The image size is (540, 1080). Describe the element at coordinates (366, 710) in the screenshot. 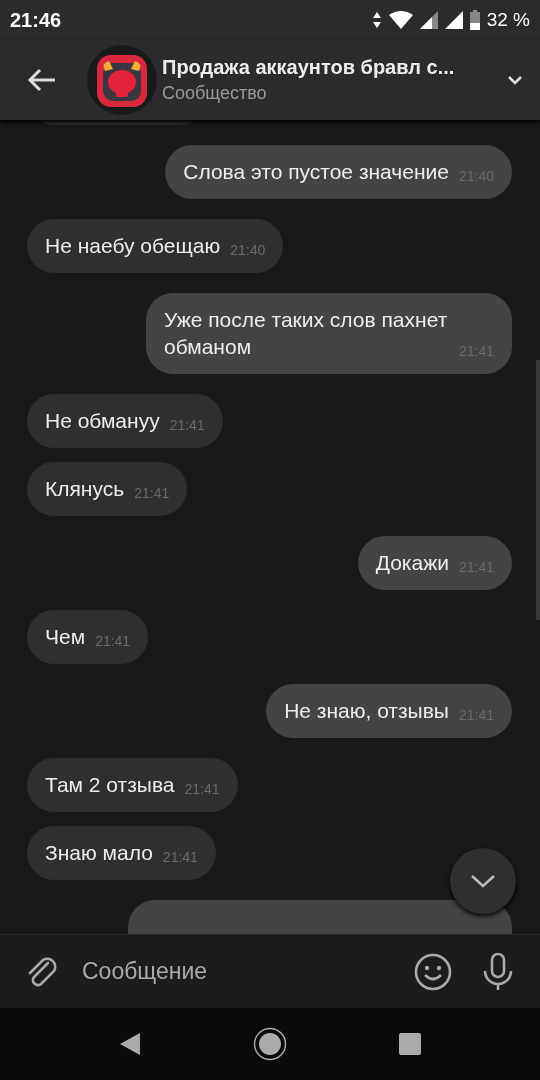

I see `message-text: Не знаю, отзывы` at that location.